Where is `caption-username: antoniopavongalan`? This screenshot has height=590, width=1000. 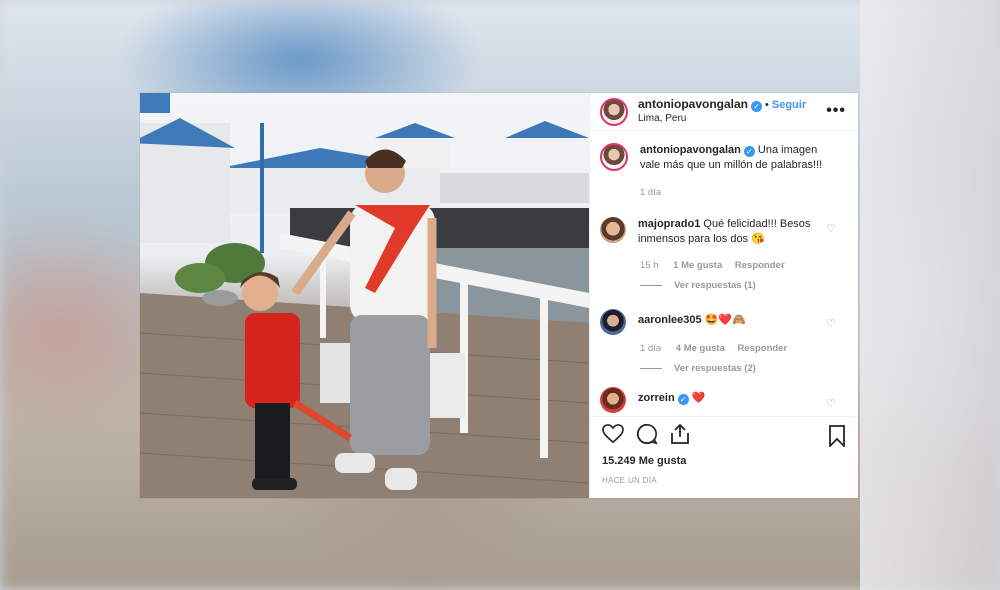
caption-username: antoniopavongalan is located at coordinates (690, 150).